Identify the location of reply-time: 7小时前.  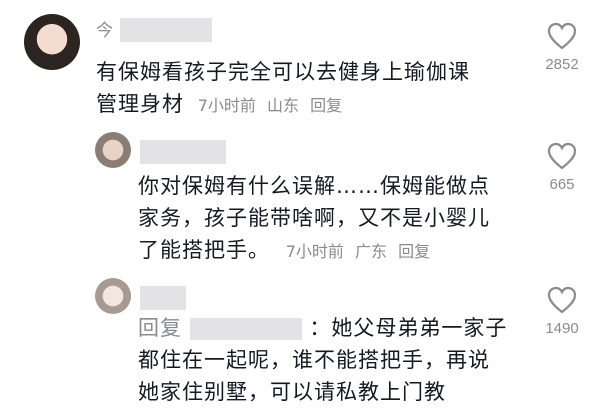
(314, 251).